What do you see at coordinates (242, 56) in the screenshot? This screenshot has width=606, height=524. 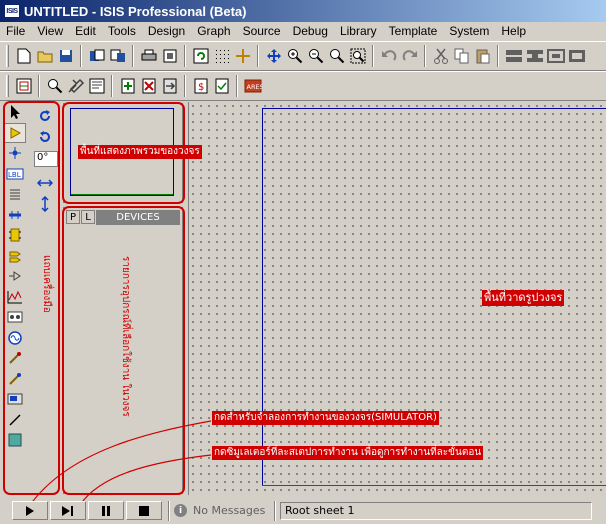 I see `origin-icon` at bounding box center [242, 56].